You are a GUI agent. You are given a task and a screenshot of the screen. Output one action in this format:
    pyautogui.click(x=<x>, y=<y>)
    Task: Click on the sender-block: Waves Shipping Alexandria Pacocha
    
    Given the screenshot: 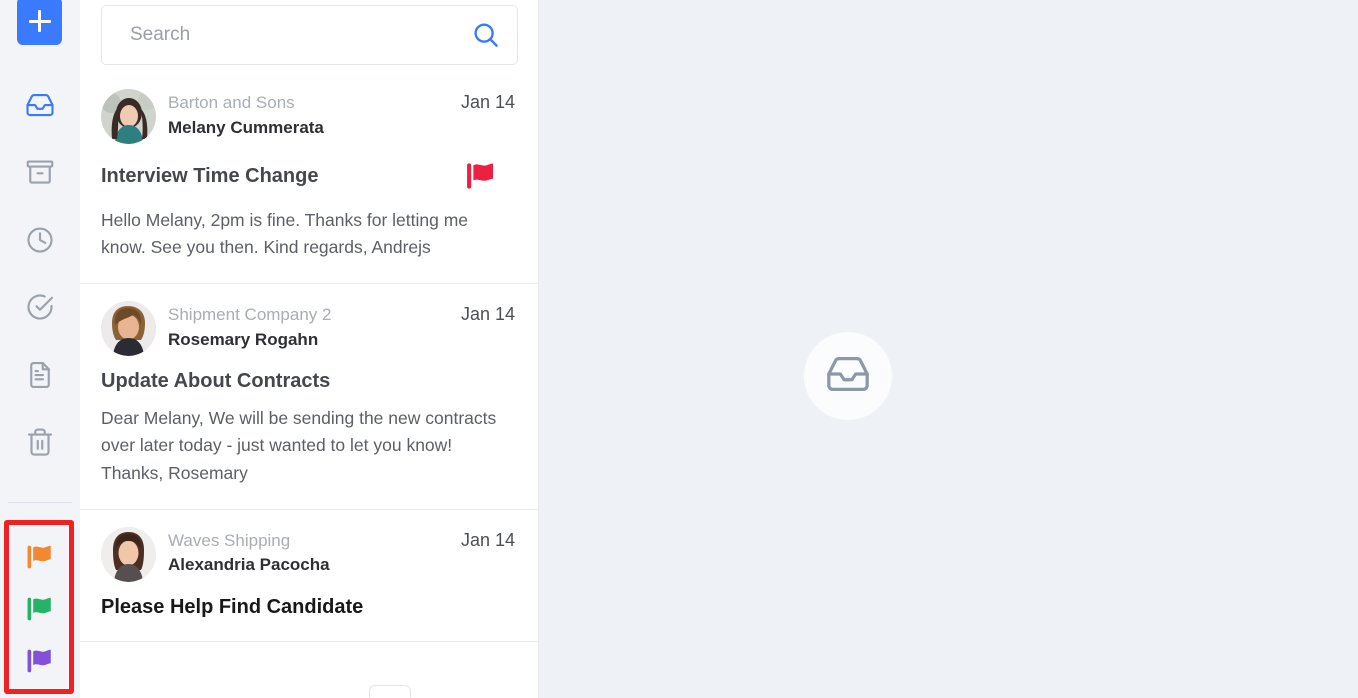 What is the action you would take?
    pyautogui.click(x=305, y=552)
    